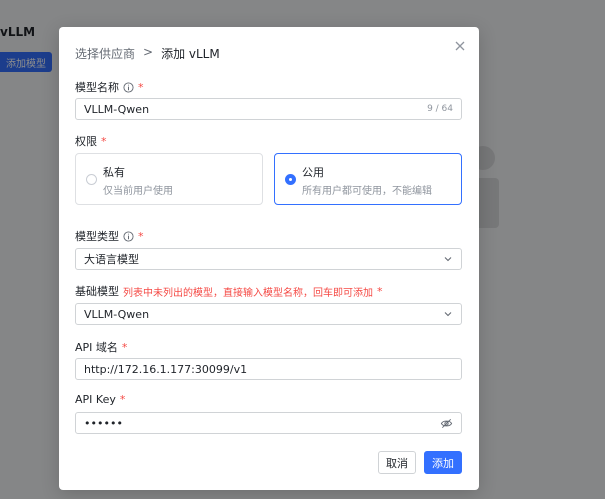 Image resolution: width=605 pixels, height=499 pixels. I want to click on model-name-label: 模型名称 *, so click(109, 87).